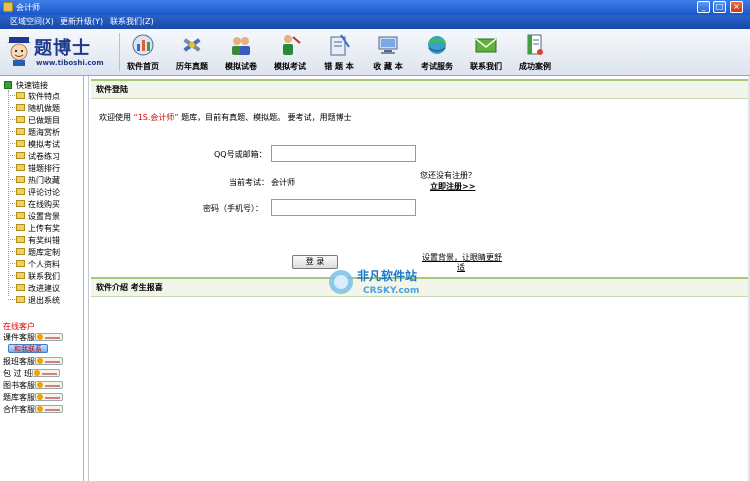  I want to click on menu-item-region: 区域空间(X), so click(32, 22).